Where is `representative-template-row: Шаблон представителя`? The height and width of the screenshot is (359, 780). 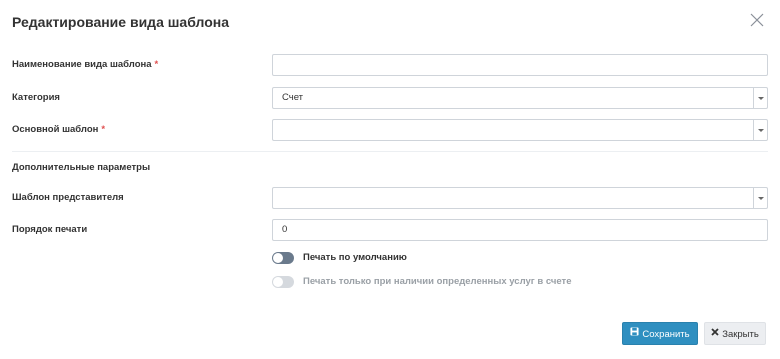 representative-template-row: Шаблон представителя is located at coordinates (390, 198).